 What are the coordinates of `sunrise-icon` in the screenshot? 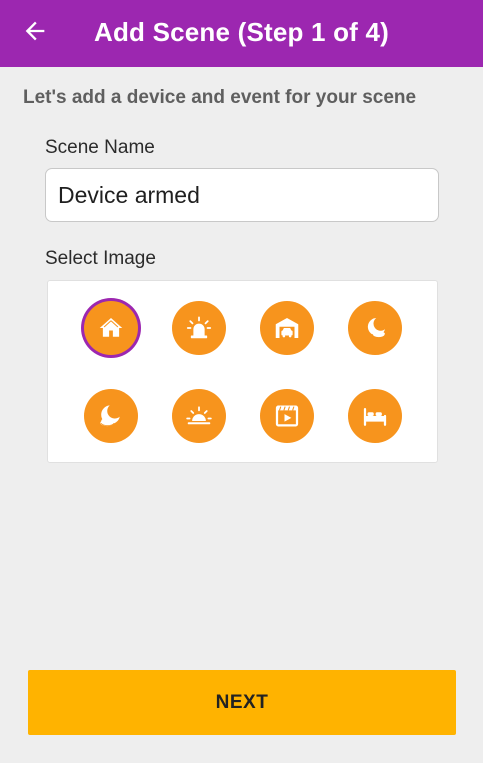 It's located at (199, 415).